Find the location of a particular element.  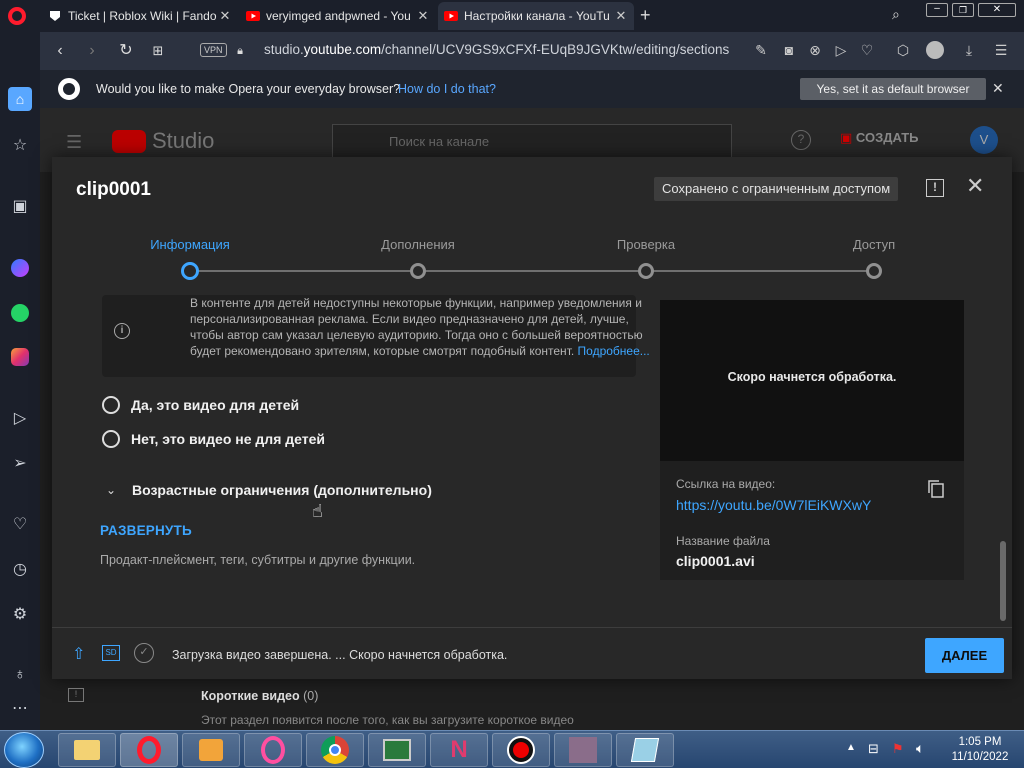

taskbar-explorer is located at coordinates (87, 750).